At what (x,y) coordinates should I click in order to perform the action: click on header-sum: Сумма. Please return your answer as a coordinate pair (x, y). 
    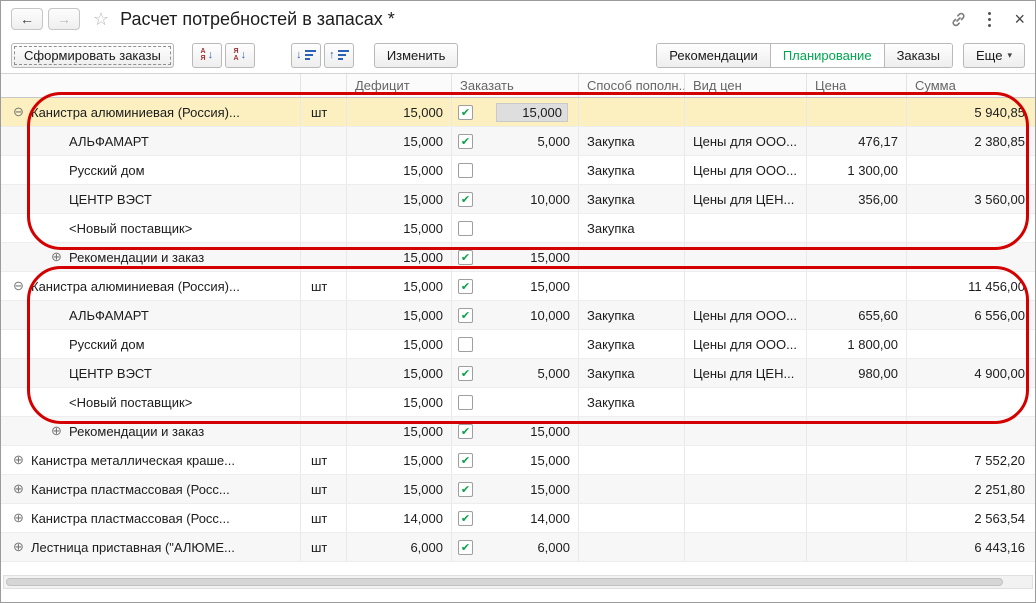
    Looking at the image, I should click on (971, 85).